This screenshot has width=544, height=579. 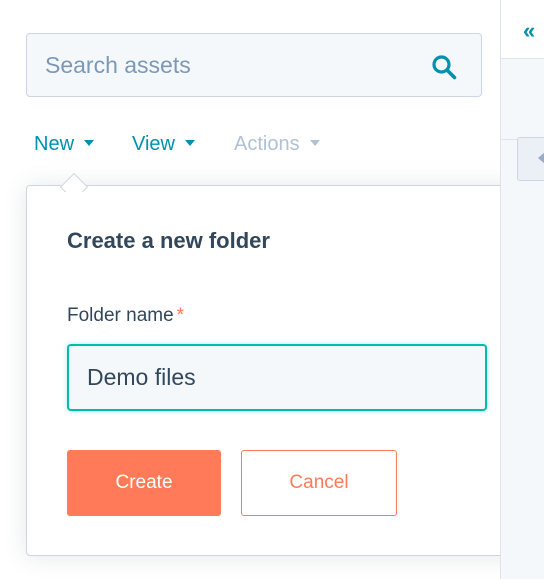 I want to click on popover-title: Create a new folder, so click(x=168, y=240).